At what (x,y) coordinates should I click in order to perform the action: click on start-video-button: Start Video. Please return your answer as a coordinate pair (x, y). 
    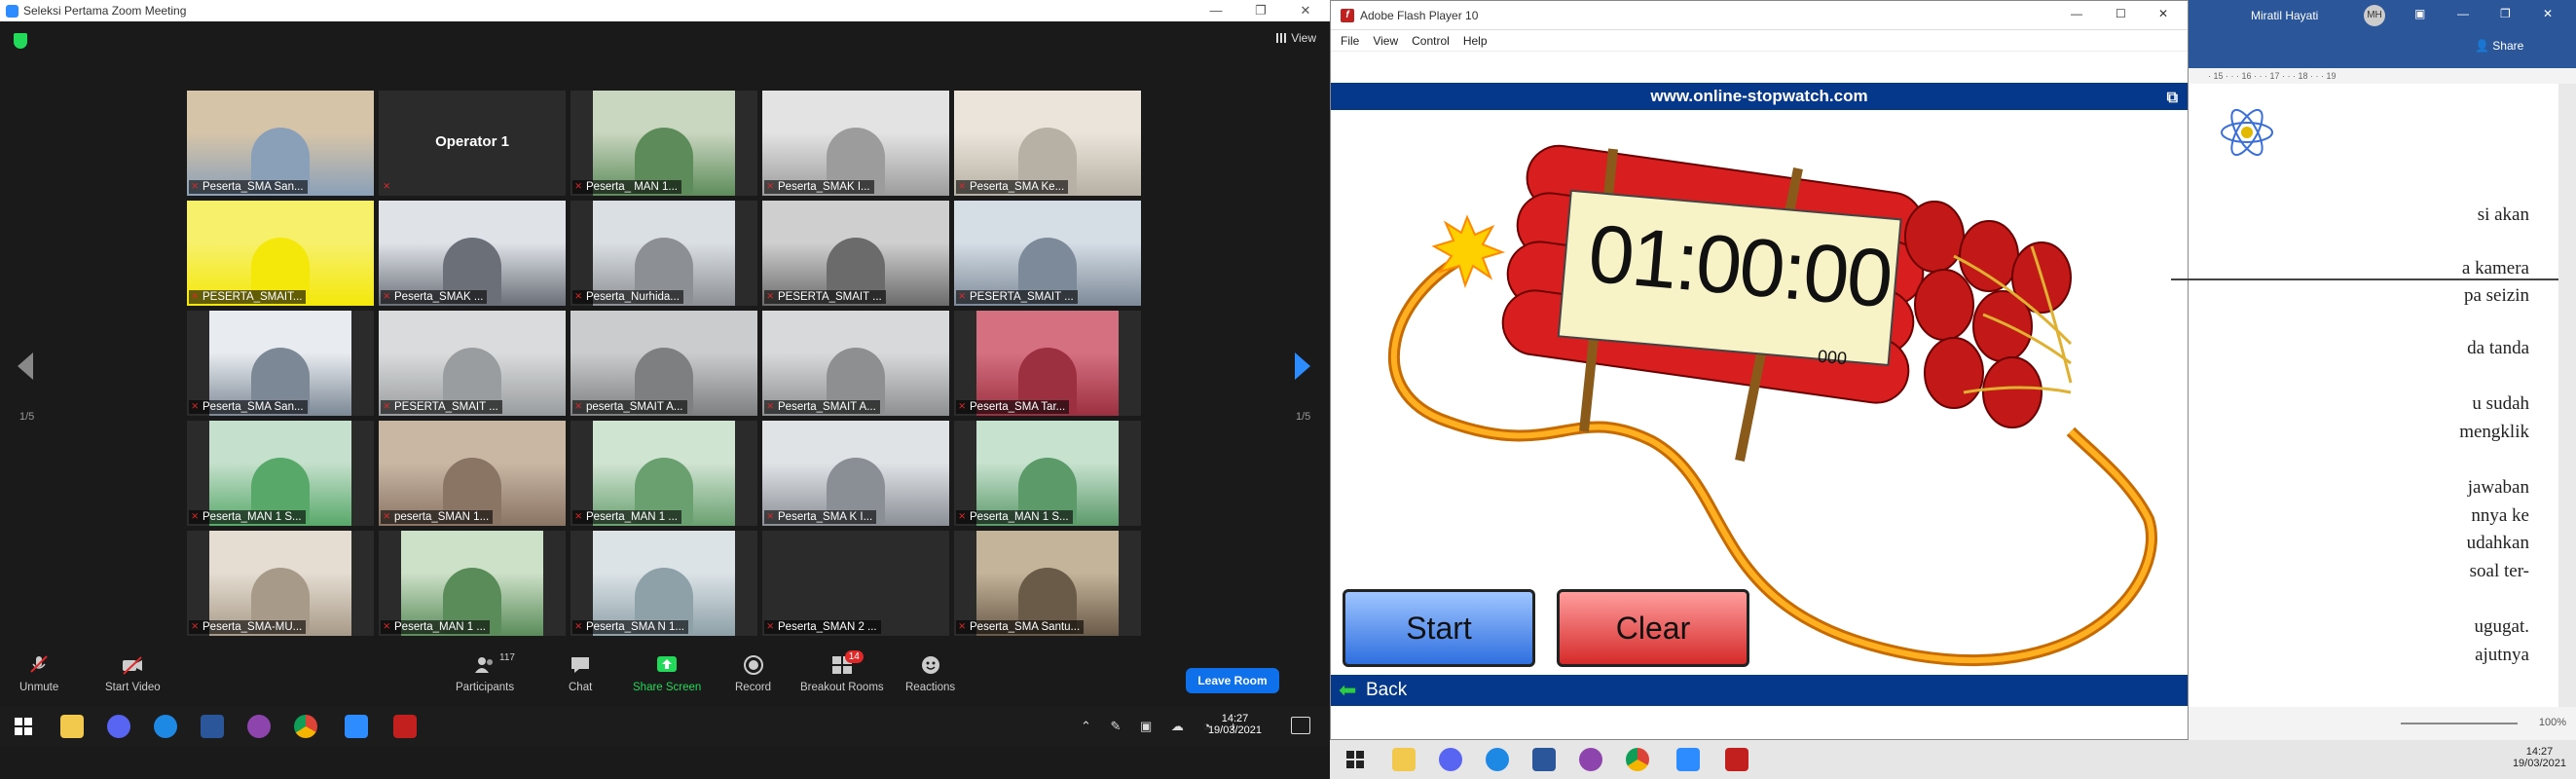
    Looking at the image, I should click on (133, 673).